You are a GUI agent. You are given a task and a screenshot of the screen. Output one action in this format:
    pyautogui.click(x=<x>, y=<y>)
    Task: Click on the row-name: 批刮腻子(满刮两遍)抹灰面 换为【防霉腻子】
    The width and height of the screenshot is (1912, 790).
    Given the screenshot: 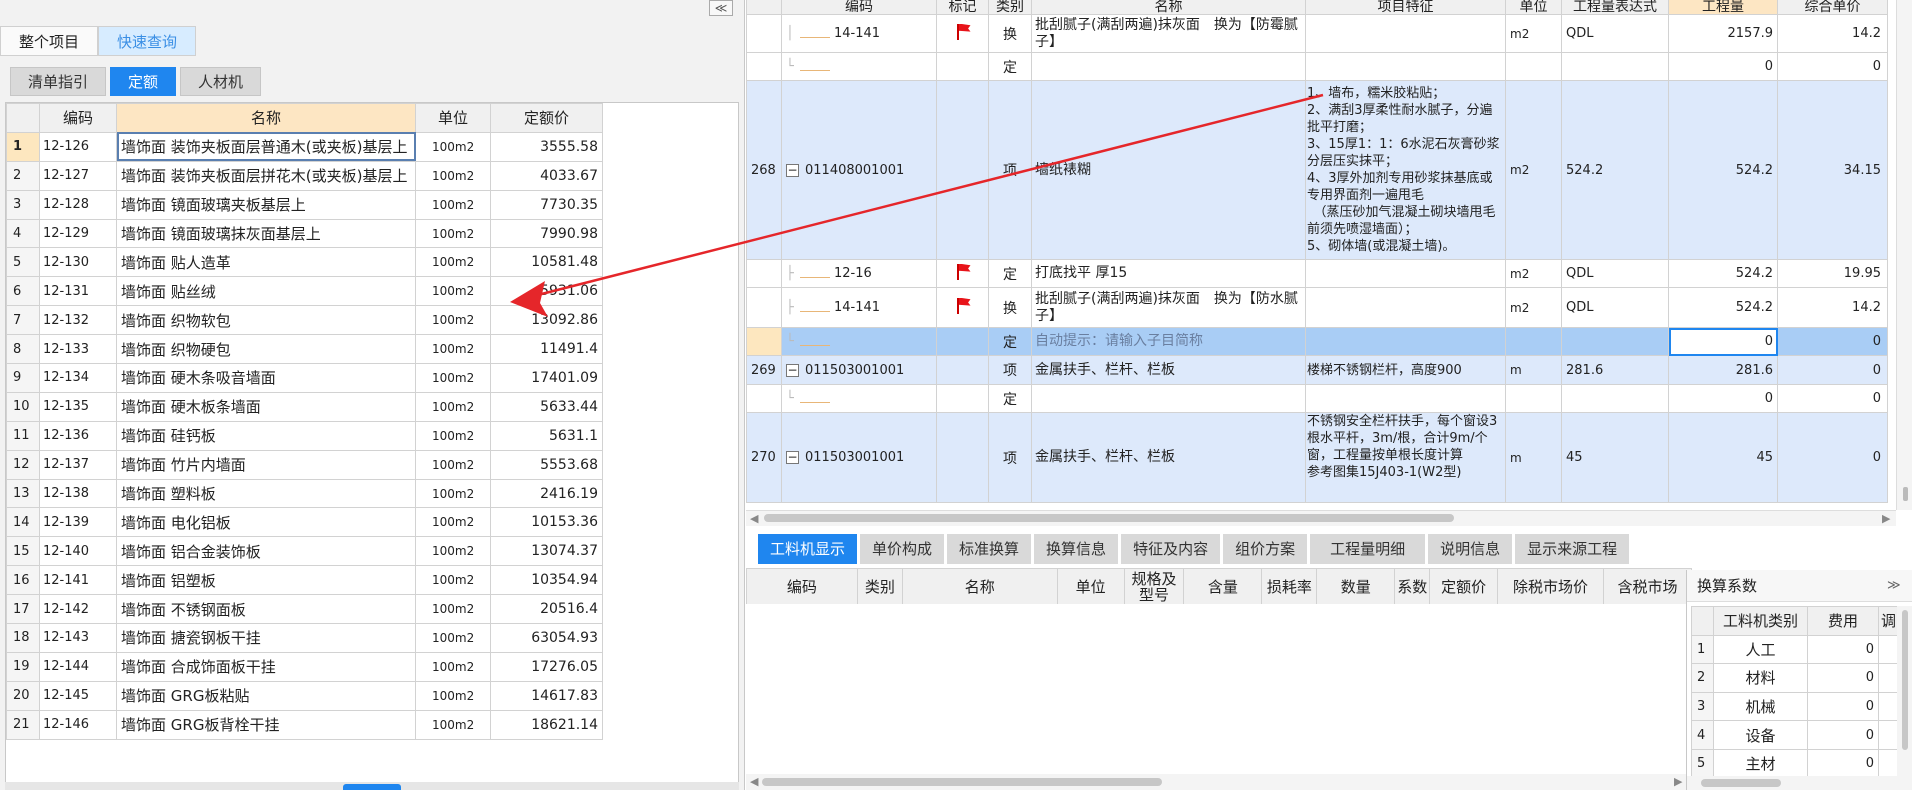 What is the action you would take?
    pyautogui.click(x=1168, y=33)
    